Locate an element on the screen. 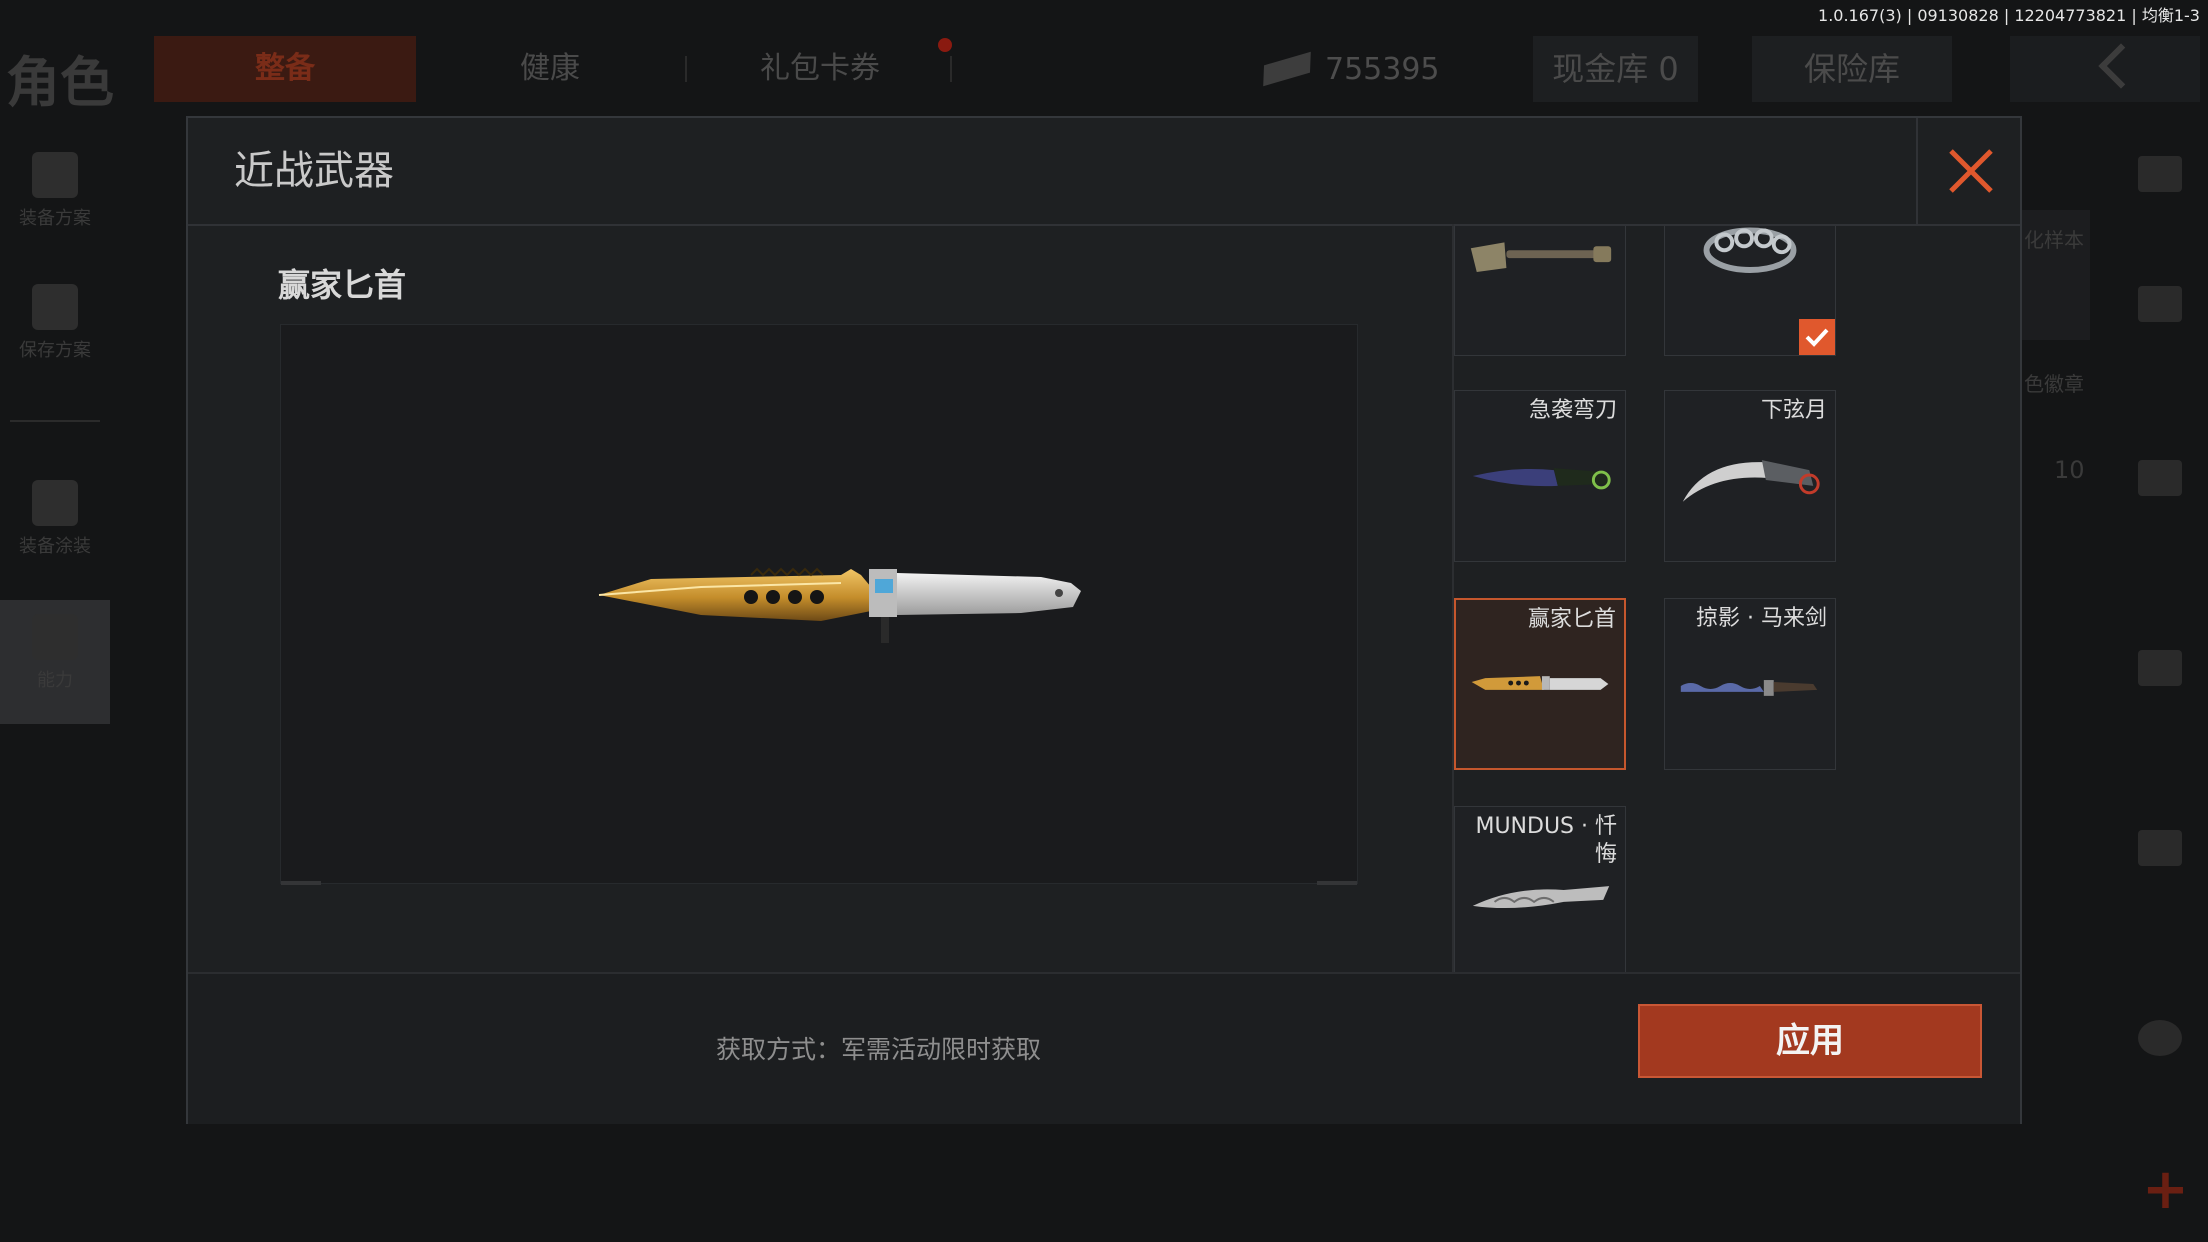 This screenshot has height=1242, width=2208. sidebar-item-label: 装备涂装 is located at coordinates (55, 546).